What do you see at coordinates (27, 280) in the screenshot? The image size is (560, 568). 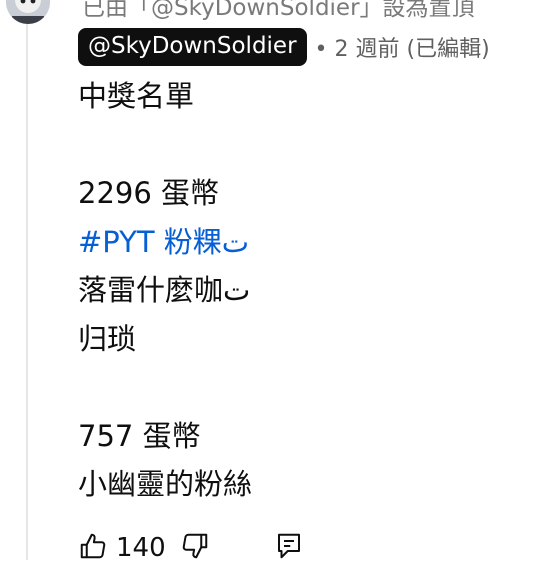 I see `thread-line` at bounding box center [27, 280].